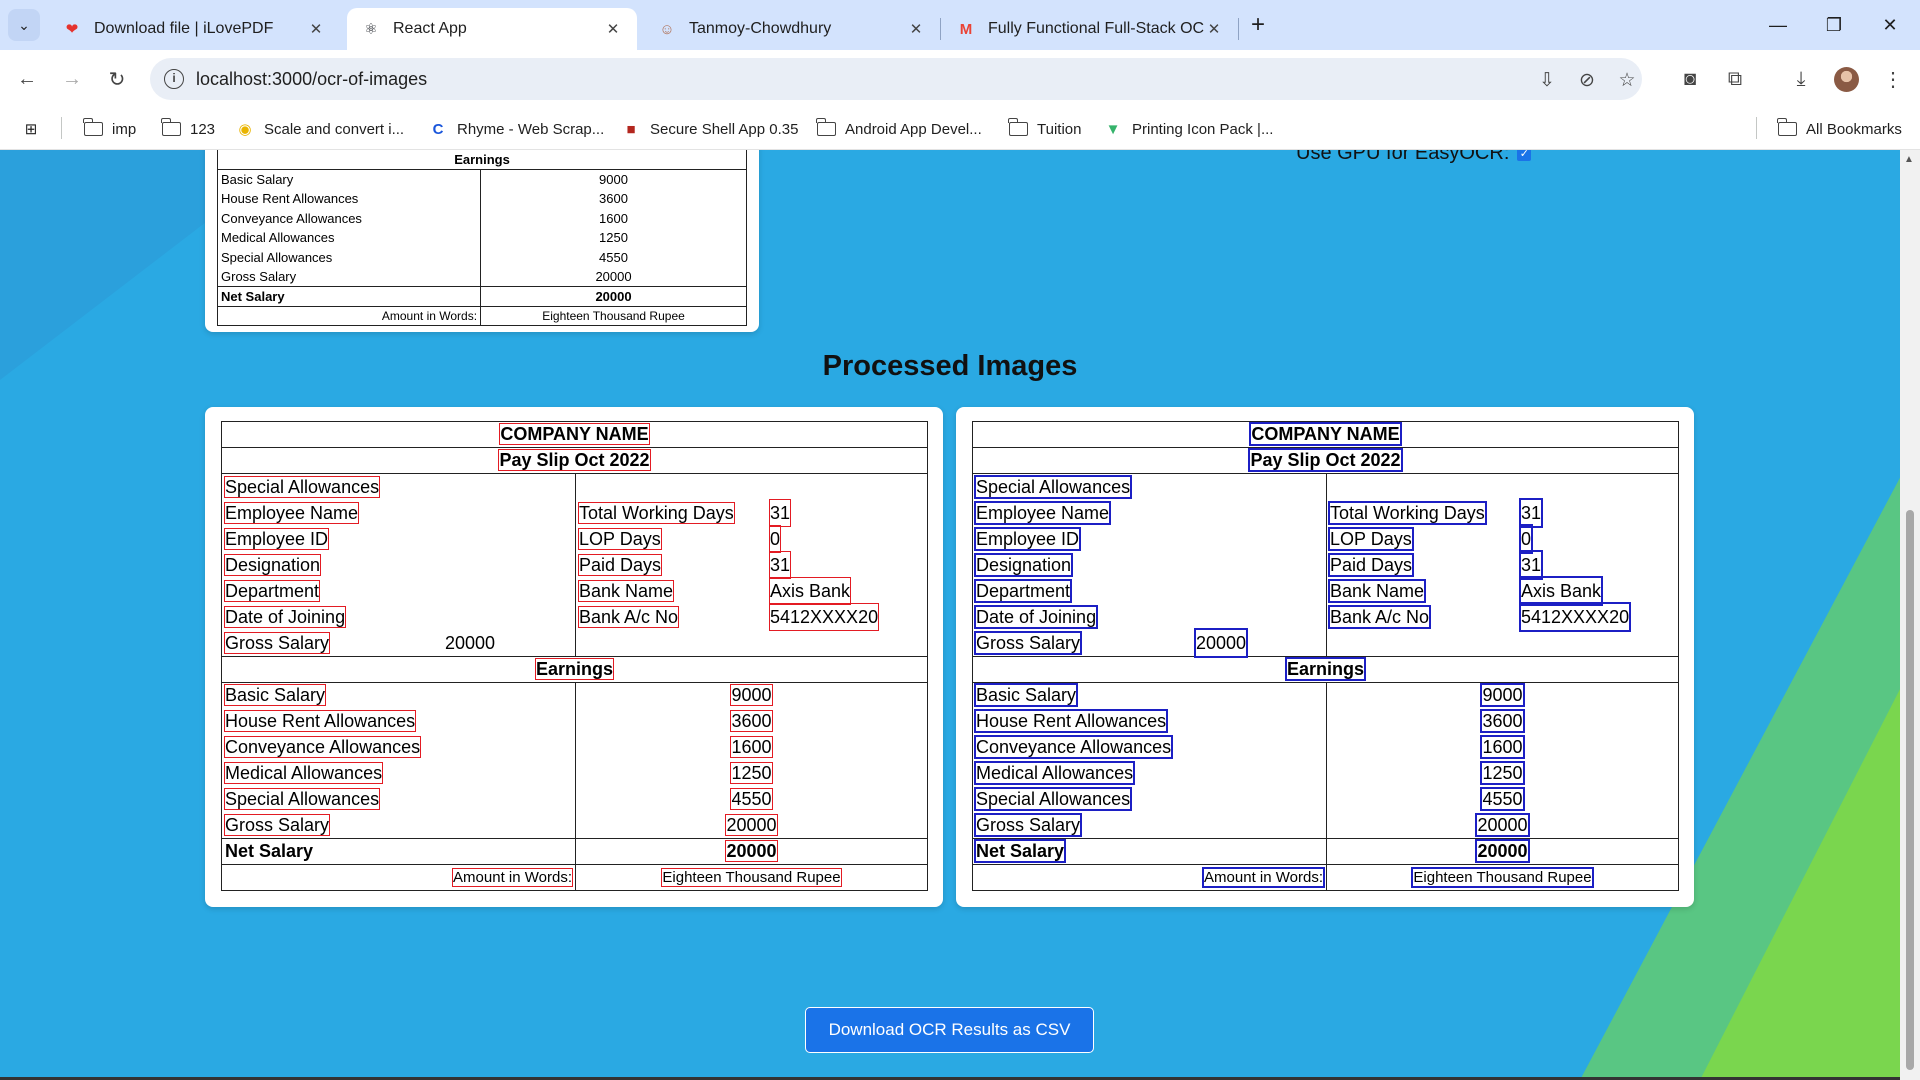  What do you see at coordinates (1910, 790) in the screenshot?
I see `scrollbar-thumb` at bounding box center [1910, 790].